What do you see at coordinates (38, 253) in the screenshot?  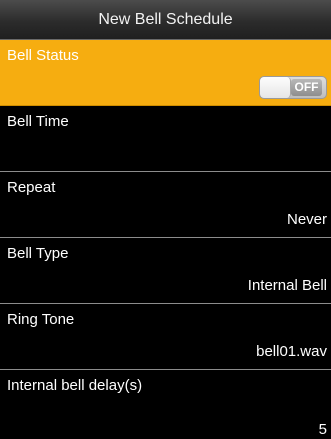 I see `setting-label: Bell Type` at bounding box center [38, 253].